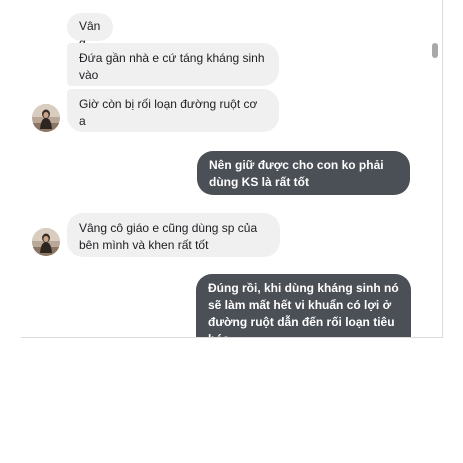  Describe the element at coordinates (173, 64) in the screenshot. I see `incoming-message-bubble: Đứa gần nhà e cứ táng kháng sinh vào` at that location.